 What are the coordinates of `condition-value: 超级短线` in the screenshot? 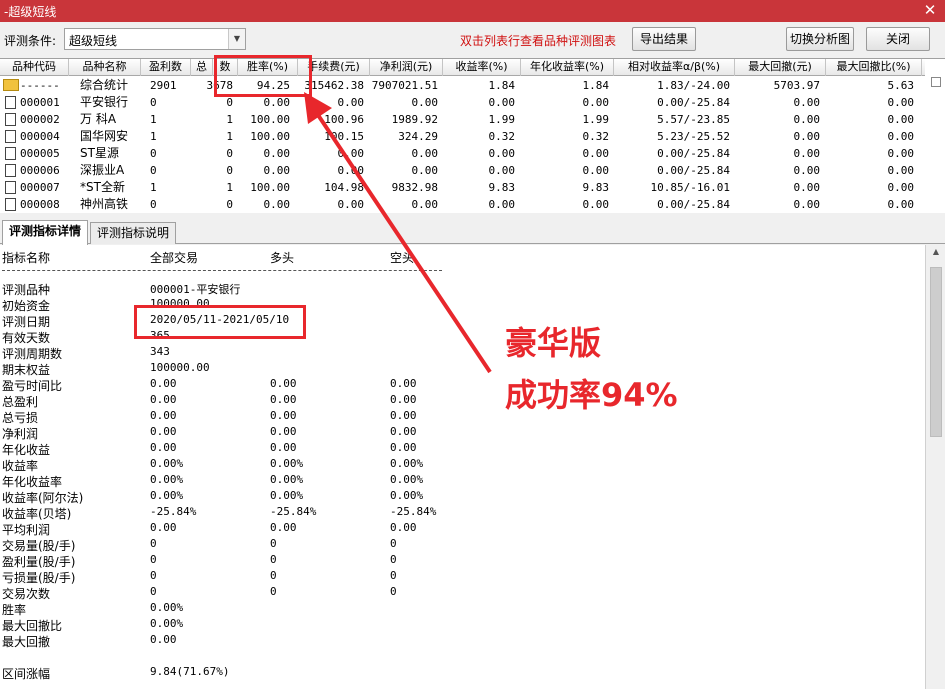 It's located at (93, 41).